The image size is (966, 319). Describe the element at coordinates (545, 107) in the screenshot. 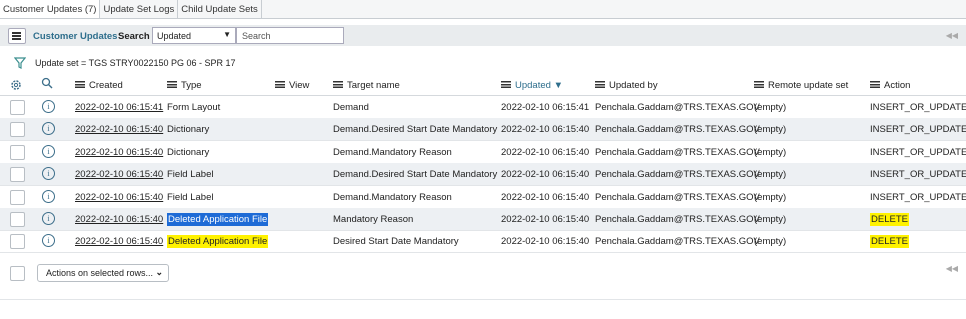

I see `cell-updated: 2022-02-10 06:15:41` at that location.